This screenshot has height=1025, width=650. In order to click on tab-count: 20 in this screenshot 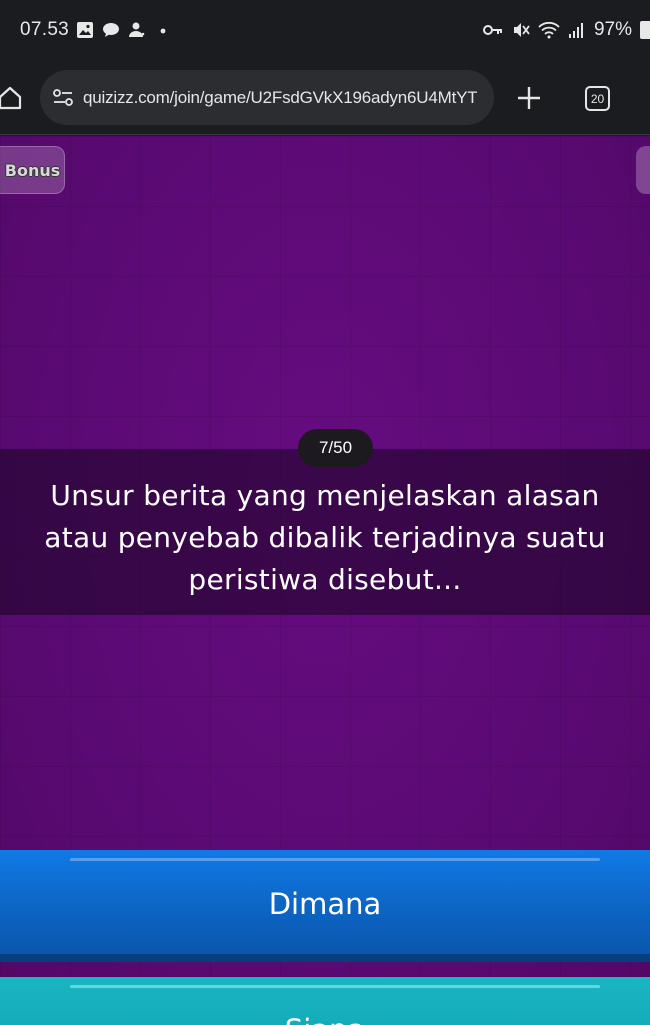, I will do `click(597, 98)`.